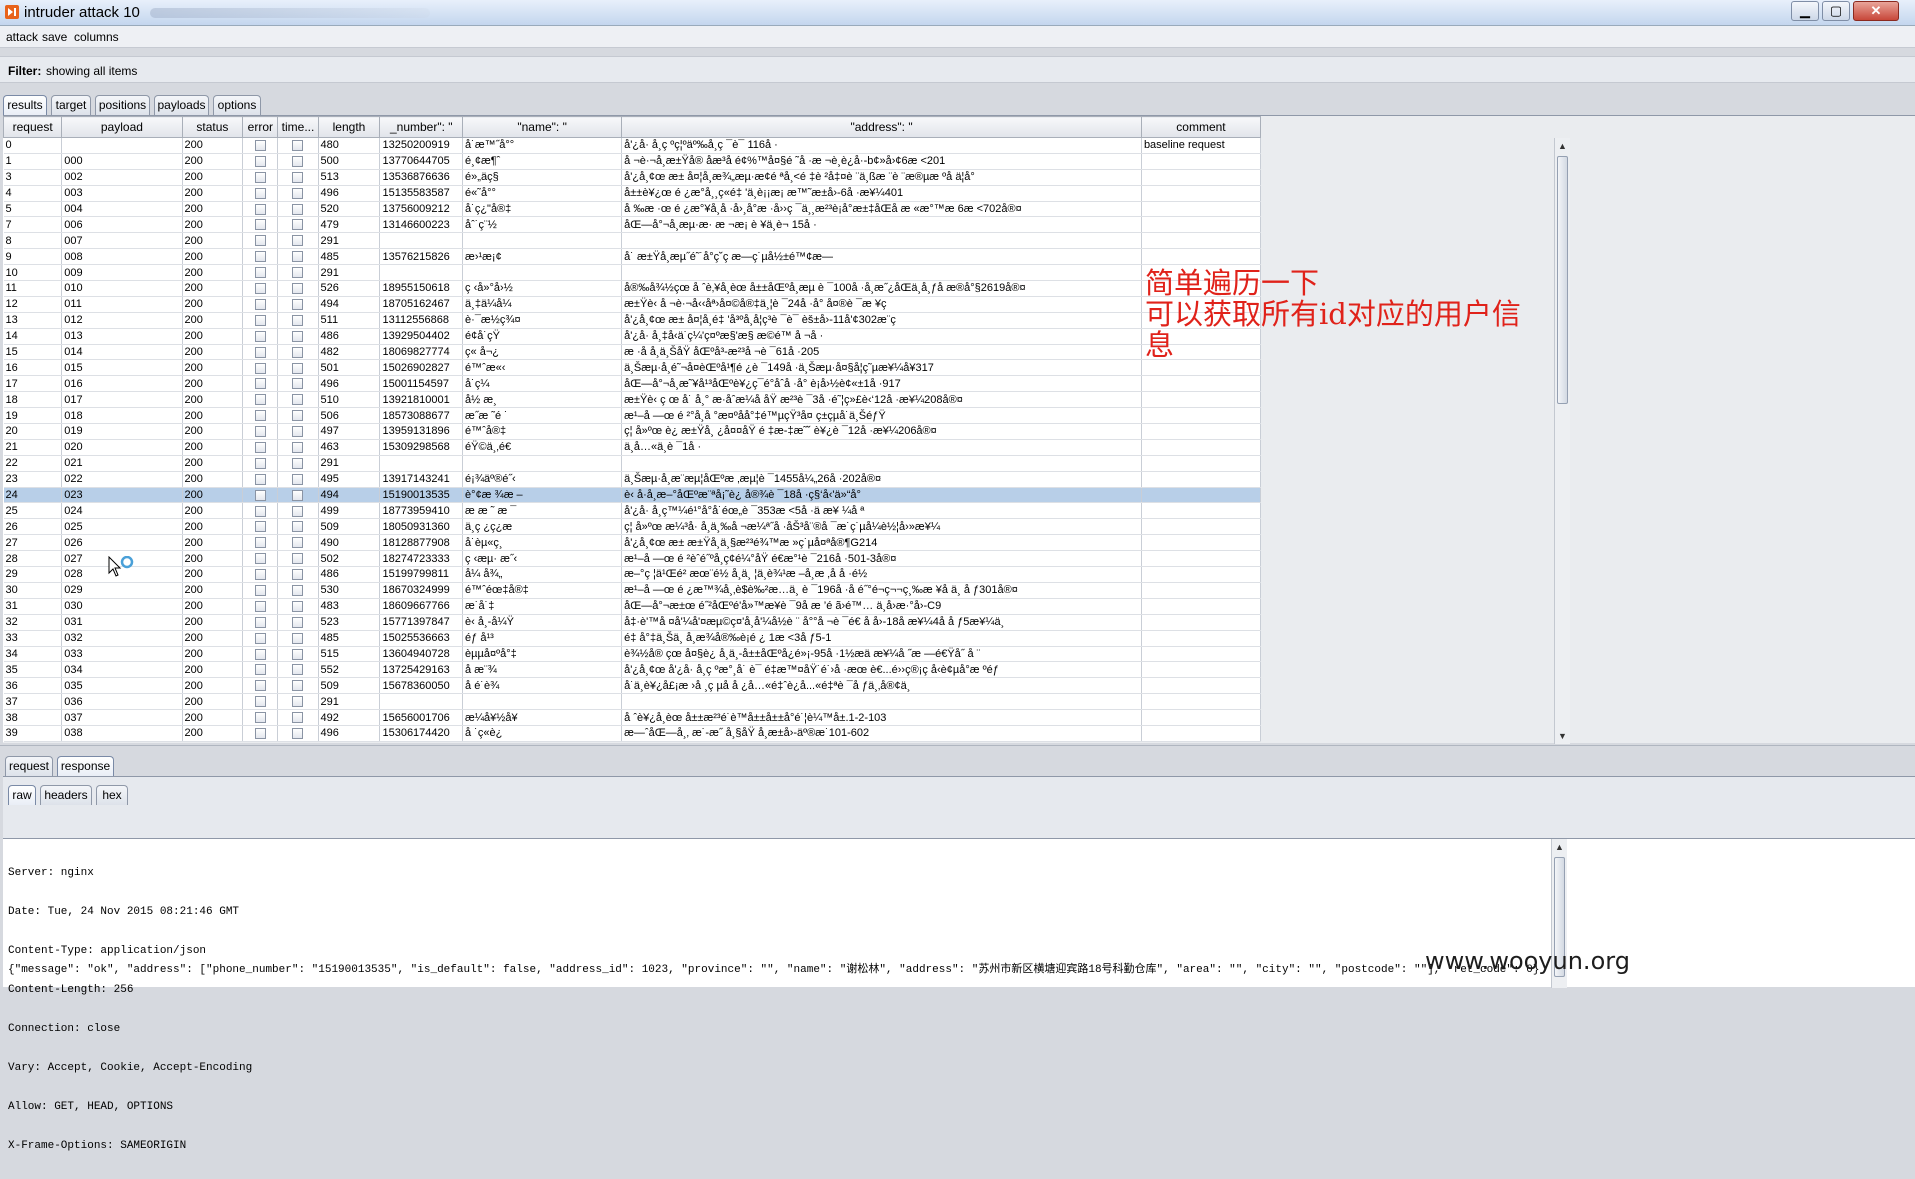 The height and width of the screenshot is (1179, 1915). I want to click on tab-hex: hex, so click(112, 795).